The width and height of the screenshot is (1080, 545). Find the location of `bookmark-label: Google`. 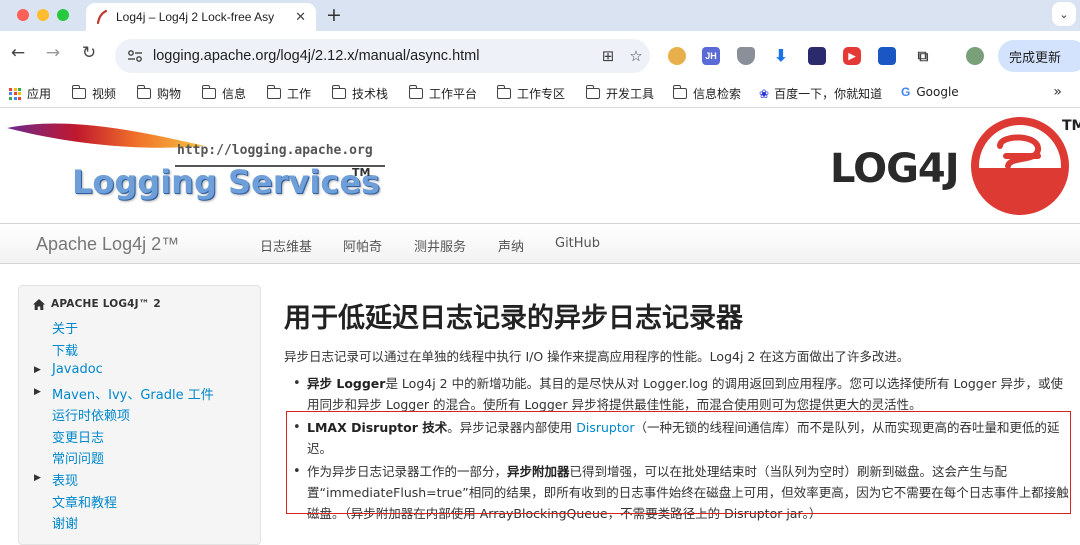

bookmark-label: Google is located at coordinates (937, 92).